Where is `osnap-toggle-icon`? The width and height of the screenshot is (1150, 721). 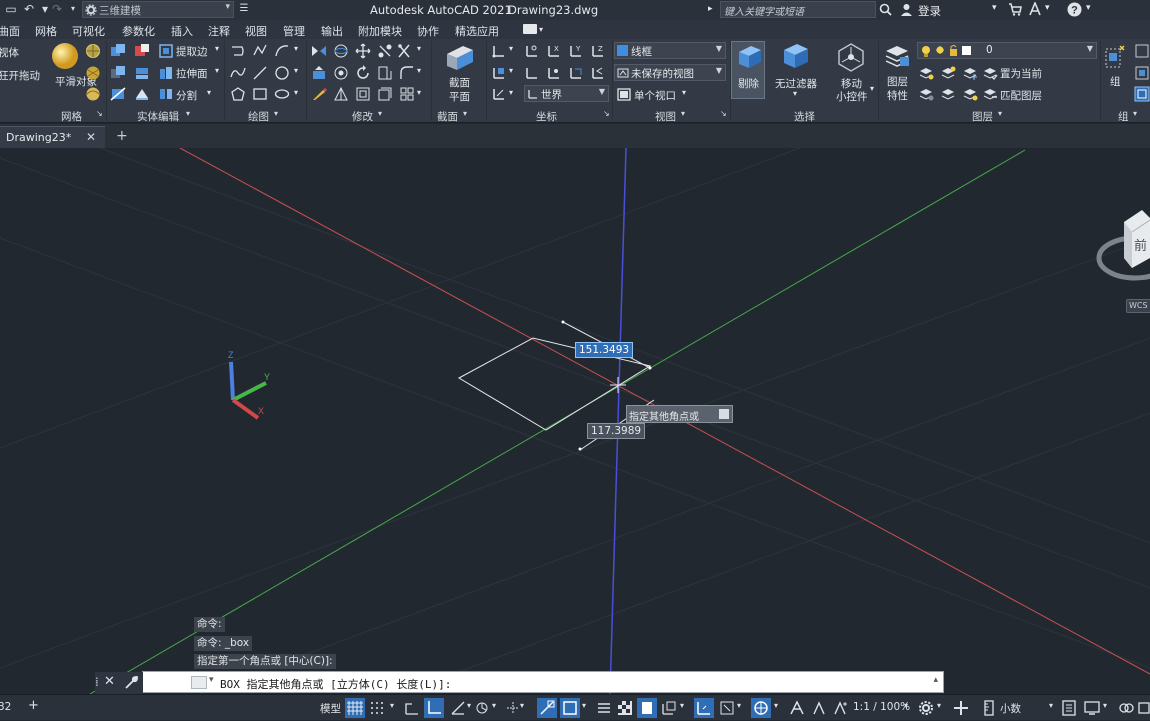 osnap-toggle-icon is located at coordinates (547, 708).